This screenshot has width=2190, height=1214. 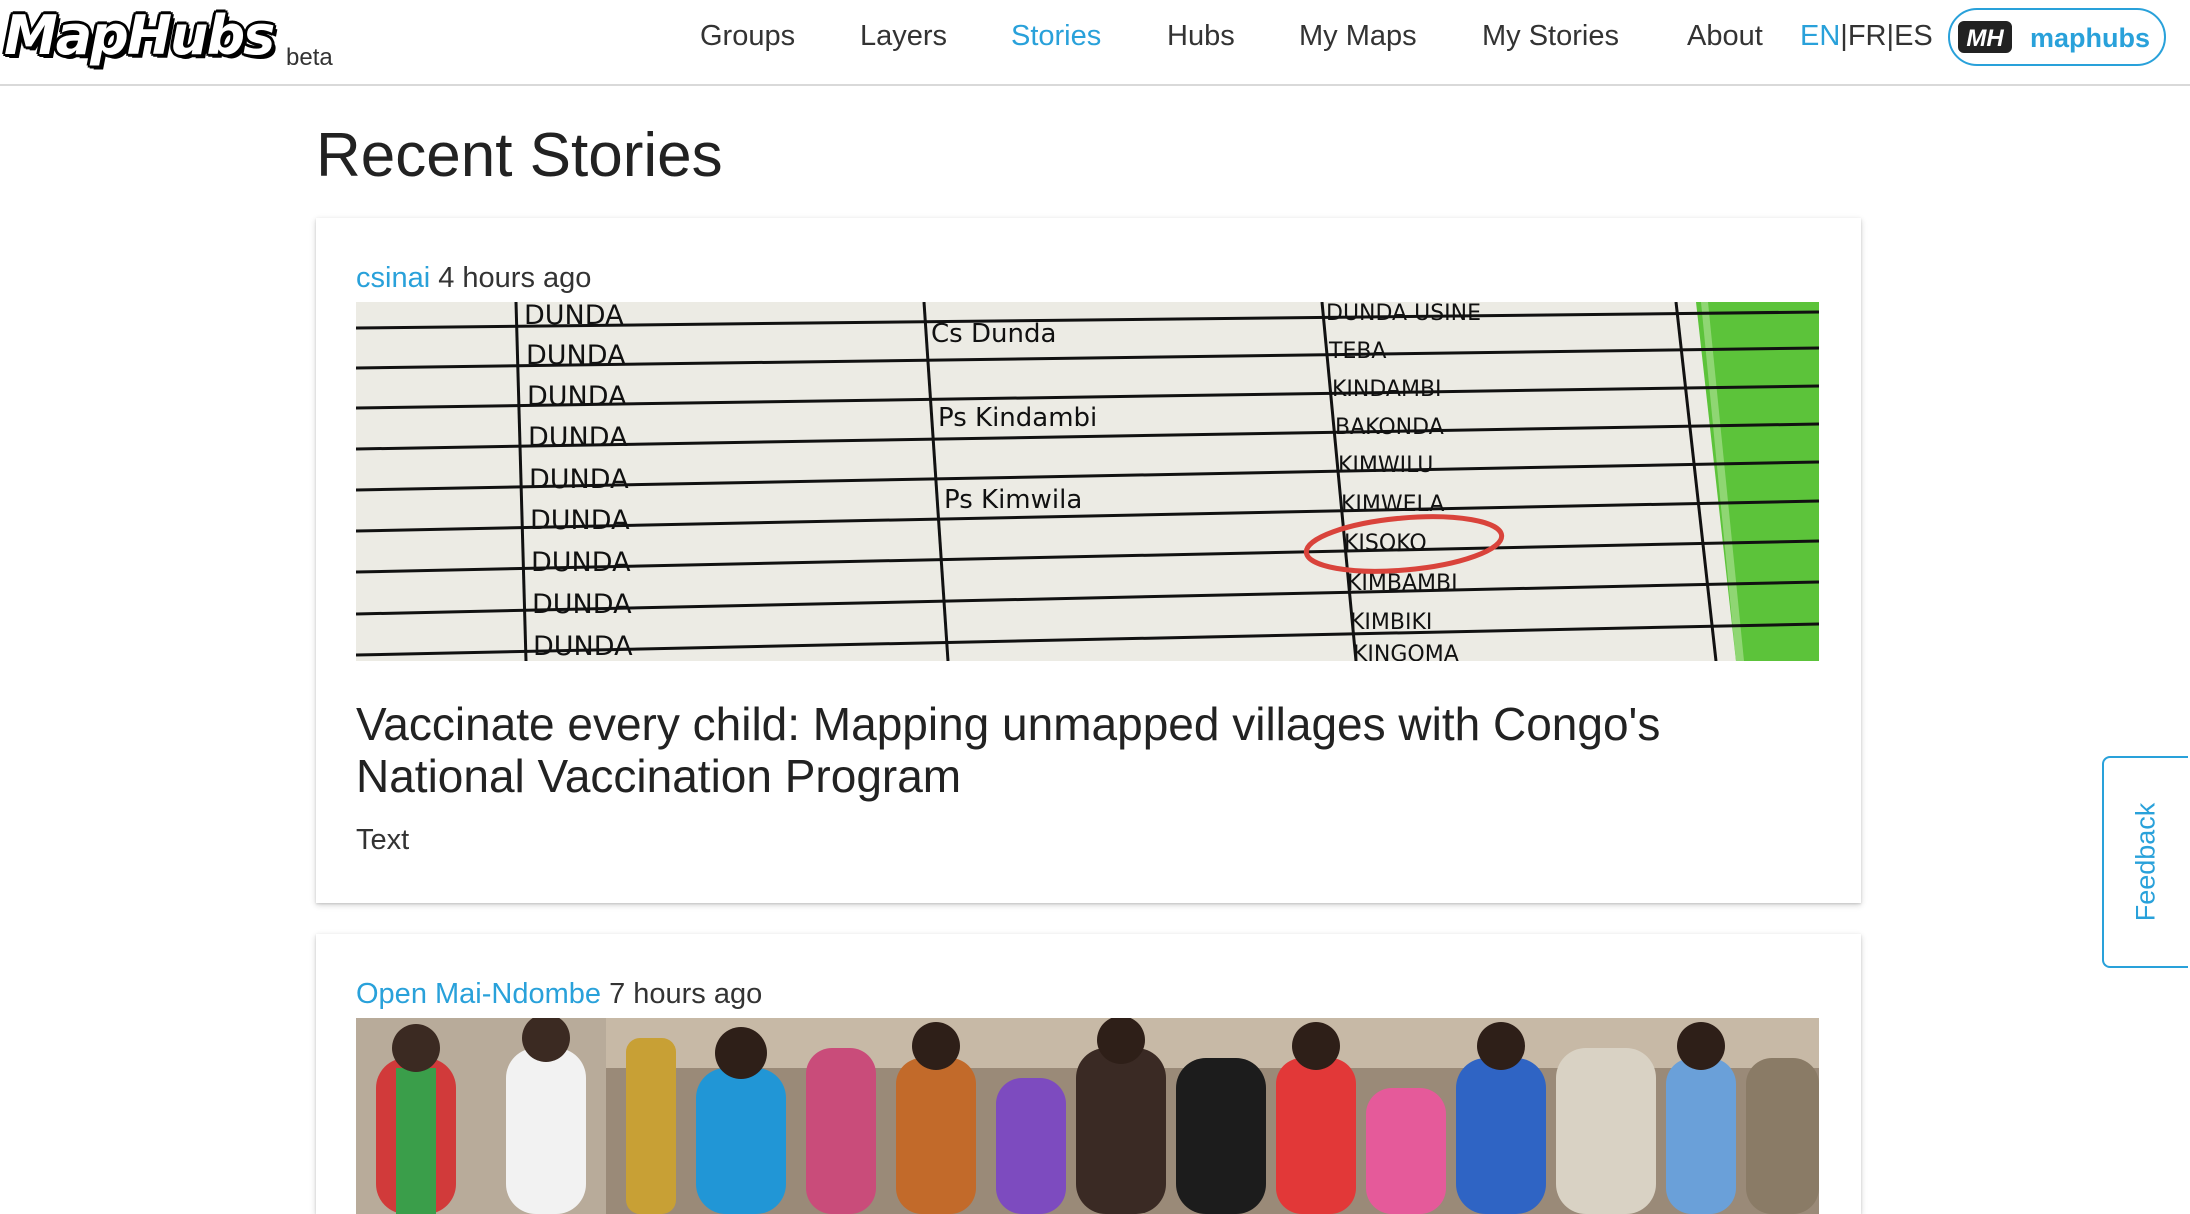 I want to click on nav-my-stories: My Stories, so click(x=1550, y=36).